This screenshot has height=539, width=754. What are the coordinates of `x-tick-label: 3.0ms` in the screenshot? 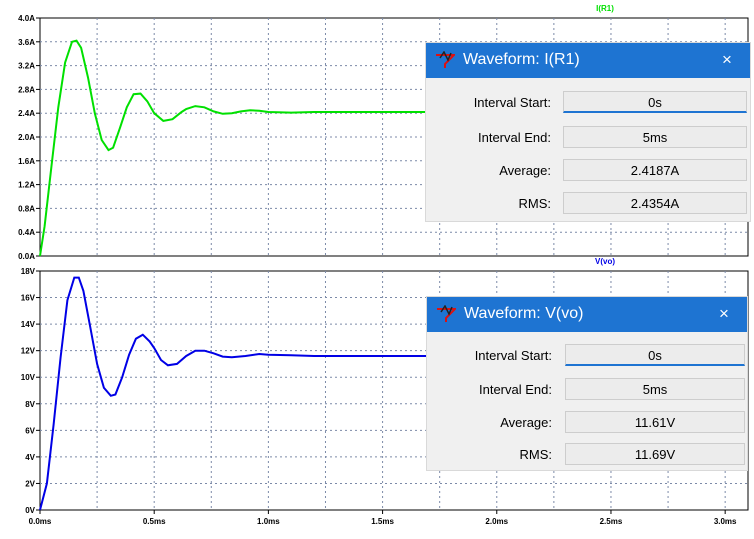 It's located at (725, 521).